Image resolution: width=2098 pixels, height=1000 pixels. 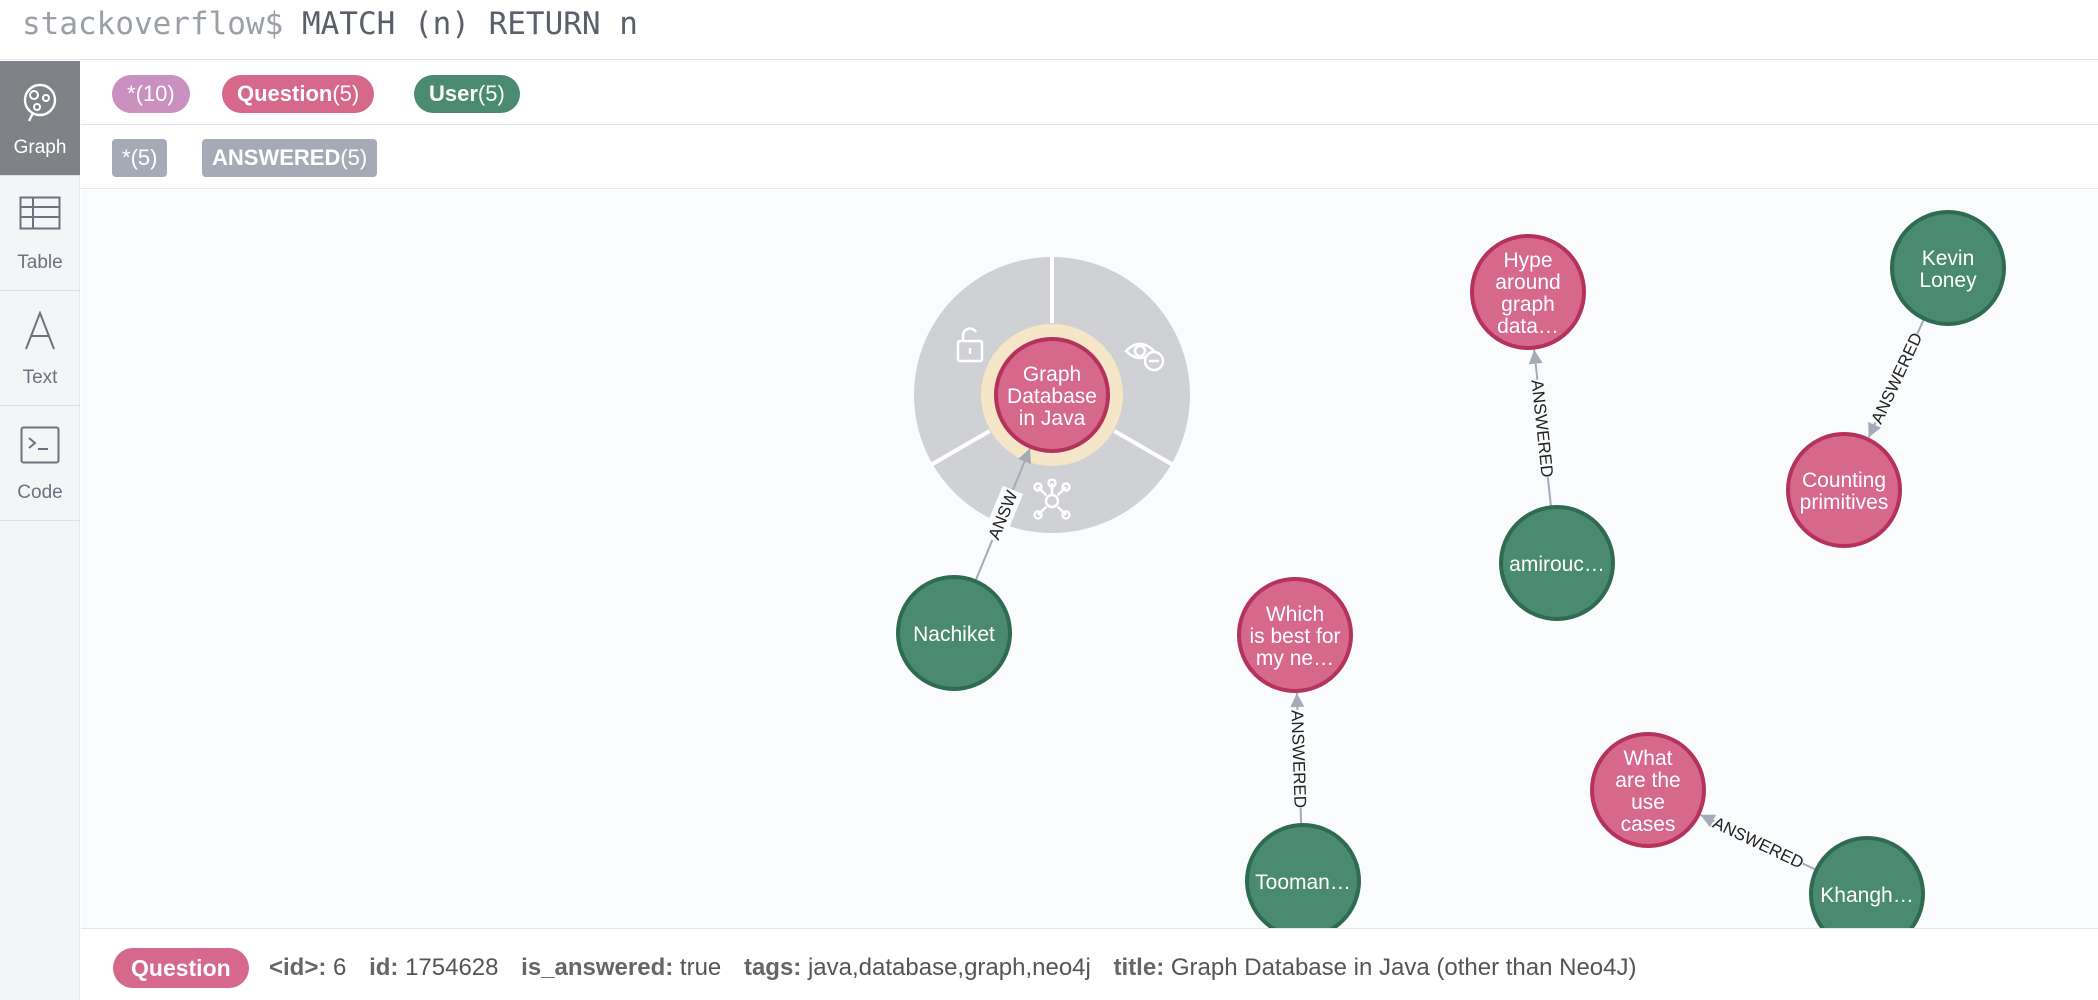 I want to click on prop-value: 6, so click(x=340, y=967).